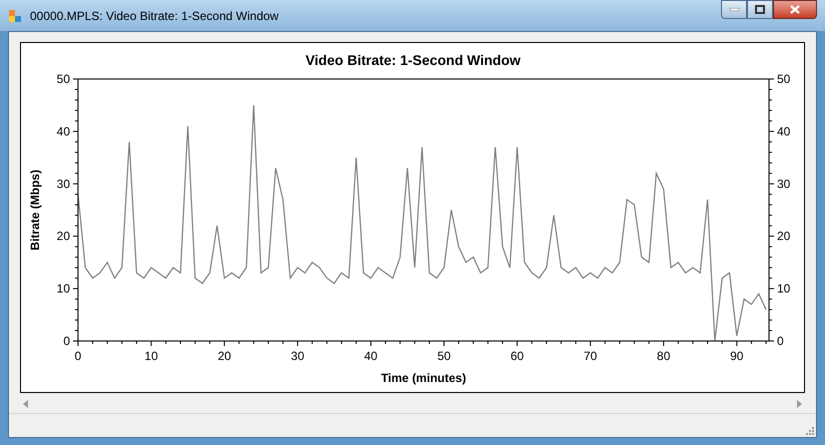  Describe the element at coordinates (297, 356) in the screenshot. I see `x-tick-label: 30` at that location.